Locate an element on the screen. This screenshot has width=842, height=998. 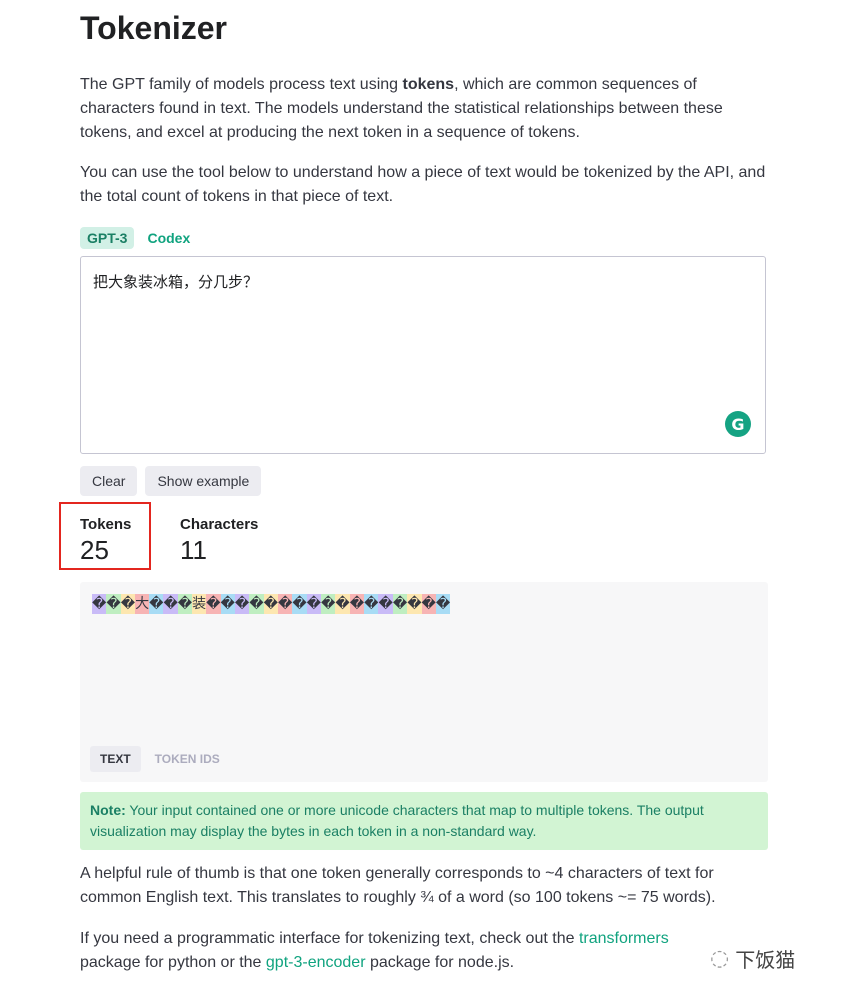
token-visualization: ���大���装����������������� is located at coordinates (271, 604).